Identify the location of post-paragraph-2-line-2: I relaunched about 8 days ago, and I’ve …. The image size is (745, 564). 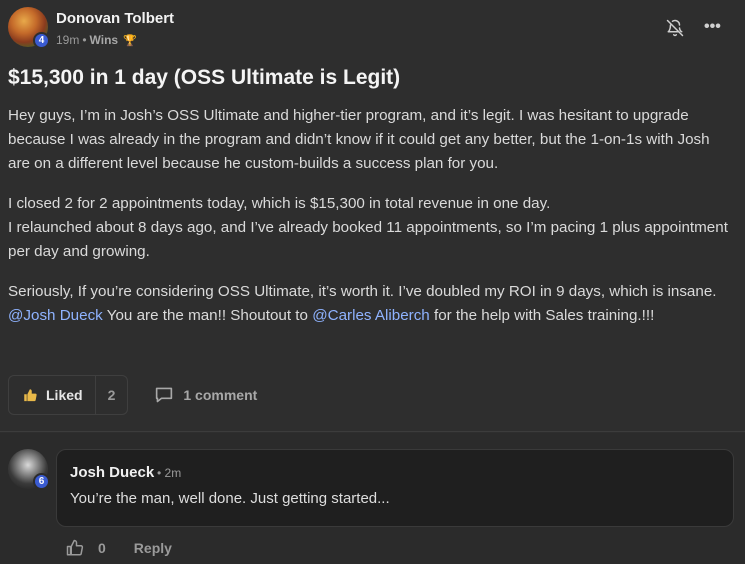
(368, 239).